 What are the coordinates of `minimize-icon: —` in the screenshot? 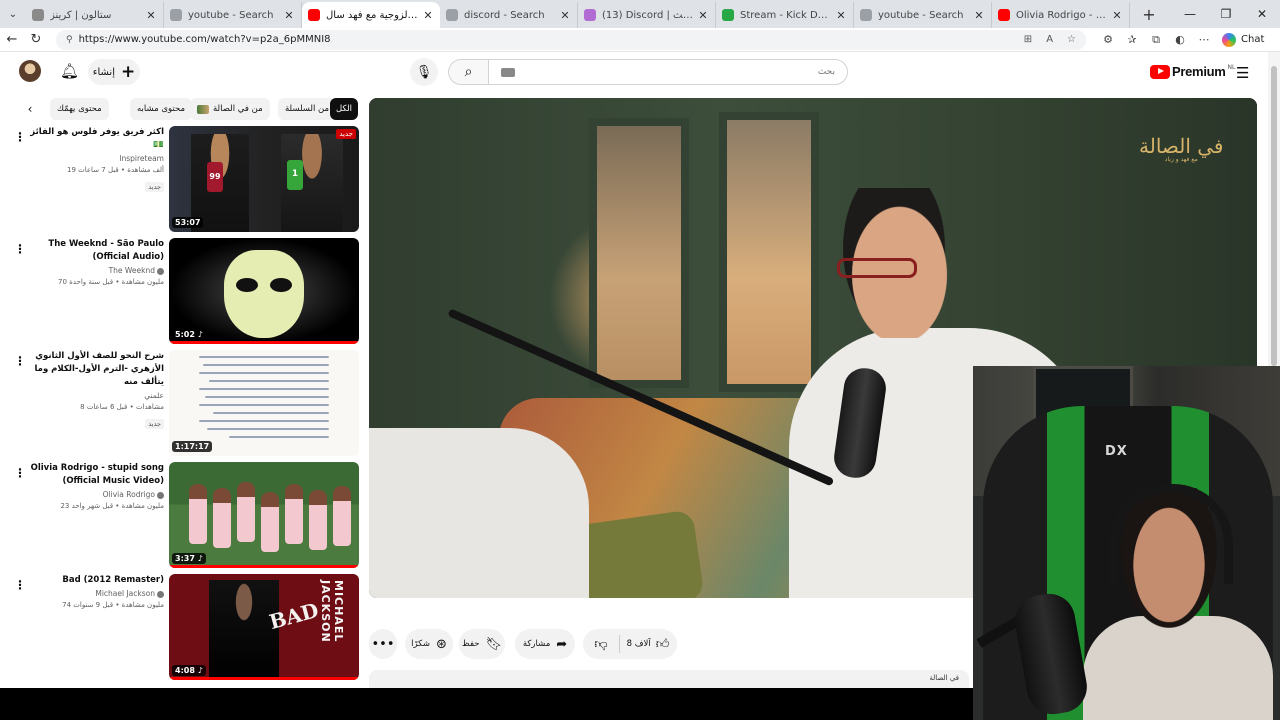 It's located at (1190, 14).